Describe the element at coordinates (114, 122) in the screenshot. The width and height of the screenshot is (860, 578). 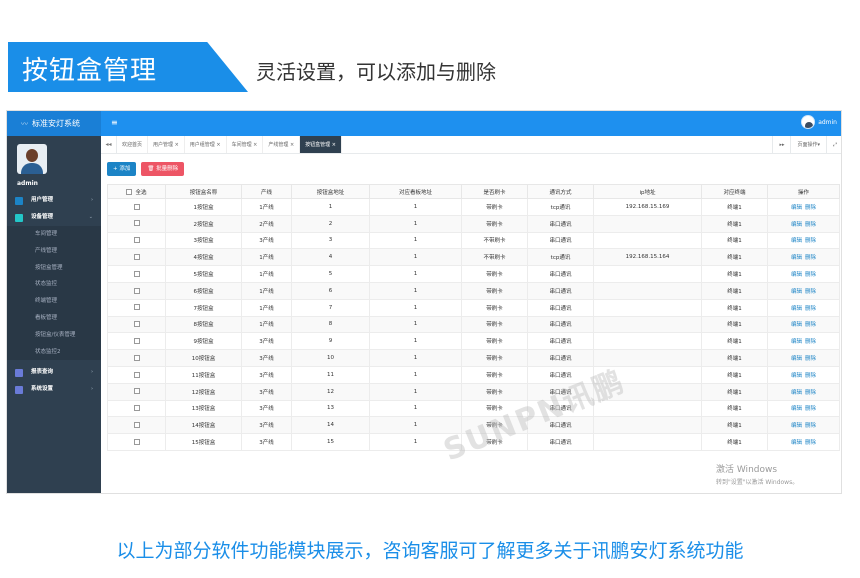
I see `menu-toggle-icon: ≡` at that location.